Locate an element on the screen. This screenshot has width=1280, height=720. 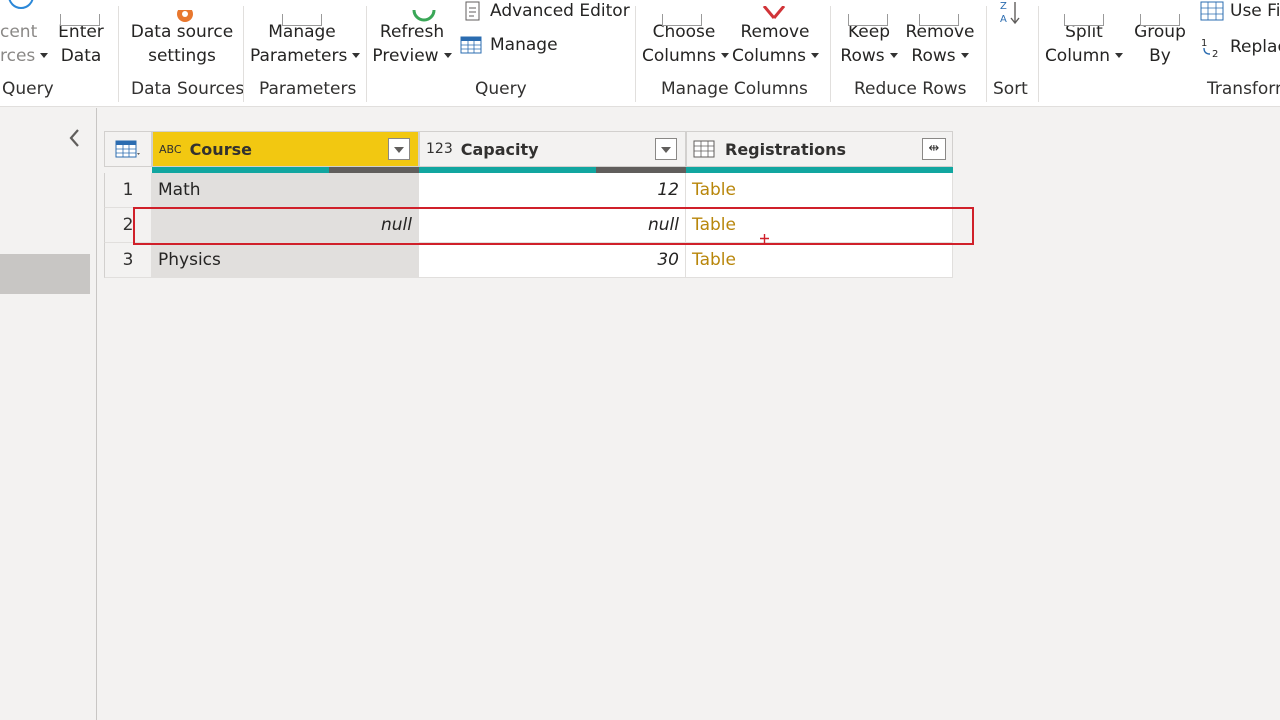
use-first-row-label: Use Fi is located at coordinates (1255, 11).